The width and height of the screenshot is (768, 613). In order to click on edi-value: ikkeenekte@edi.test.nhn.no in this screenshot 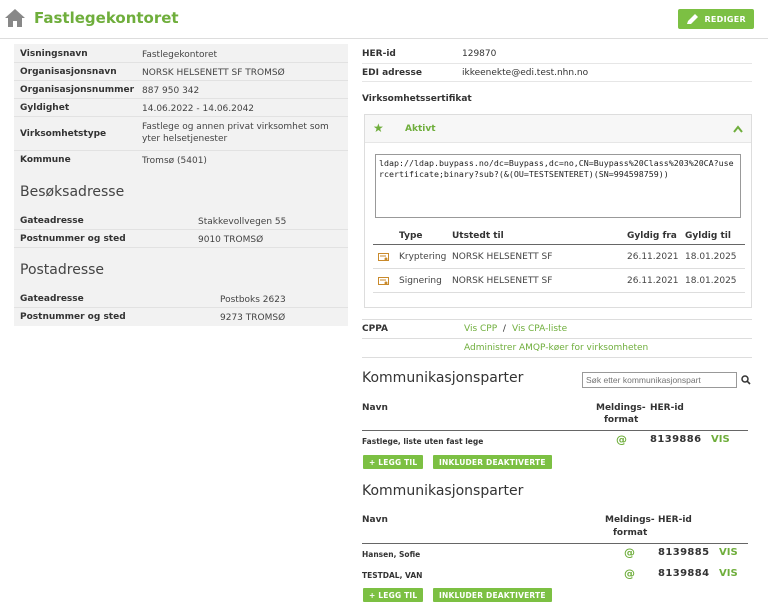, I will do `click(525, 73)`.